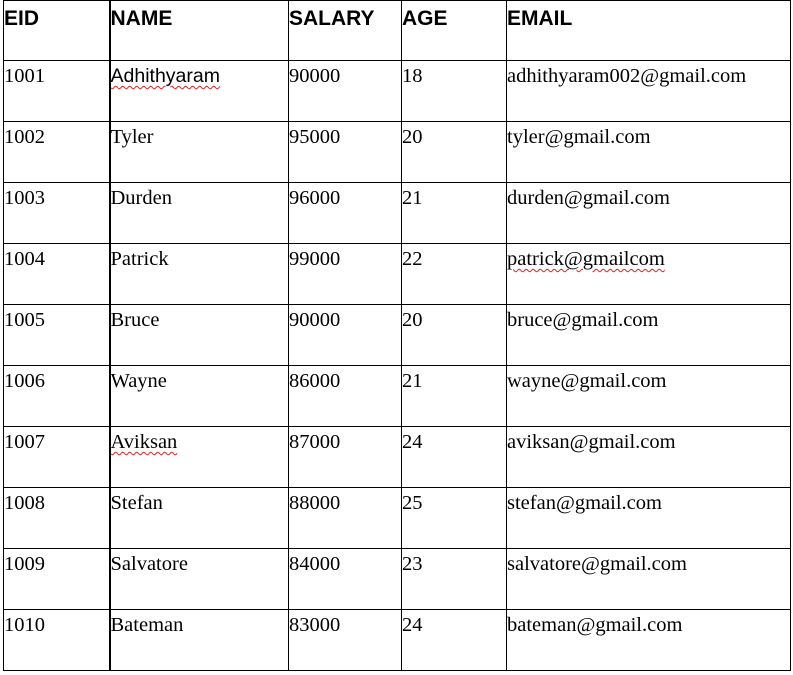 The image size is (793, 675). I want to click on cell-name: Bruce, so click(199, 335).